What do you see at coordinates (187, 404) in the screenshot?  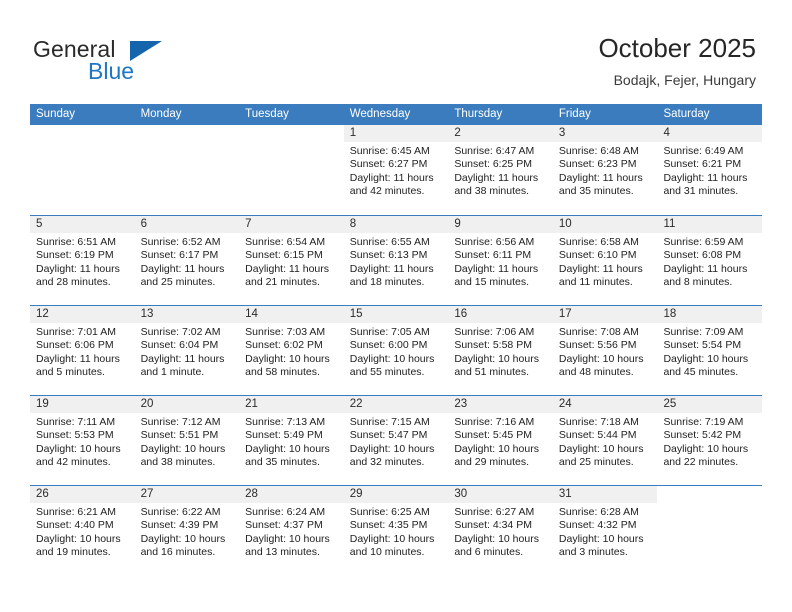 I see `day-number-band: 20` at bounding box center [187, 404].